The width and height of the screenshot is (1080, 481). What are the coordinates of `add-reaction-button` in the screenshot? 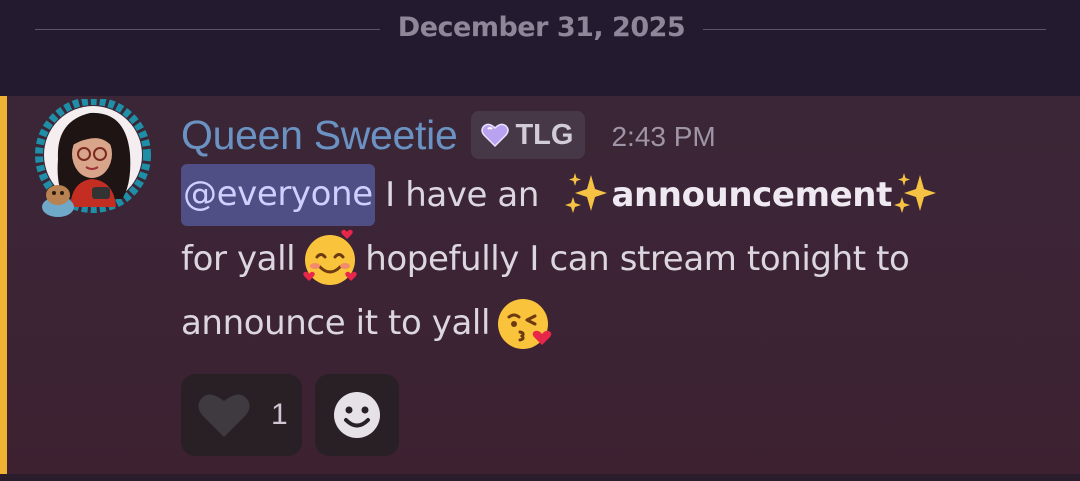 It's located at (357, 415).